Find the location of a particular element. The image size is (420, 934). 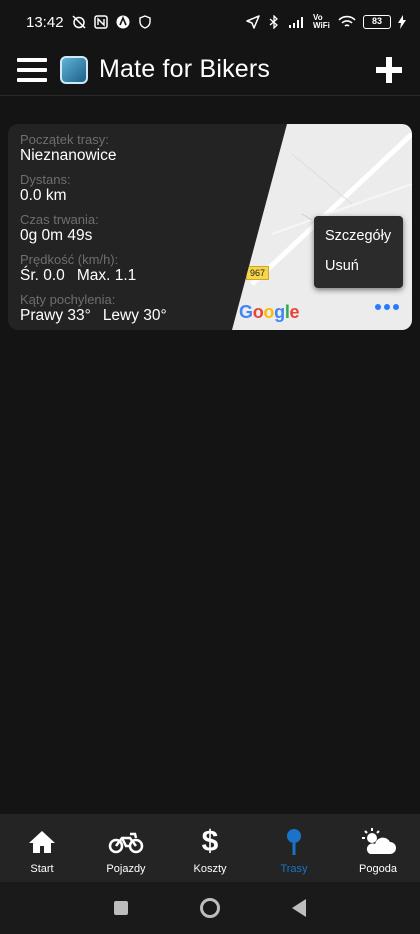

dollar-icon: $ is located at coordinates (210, 841).